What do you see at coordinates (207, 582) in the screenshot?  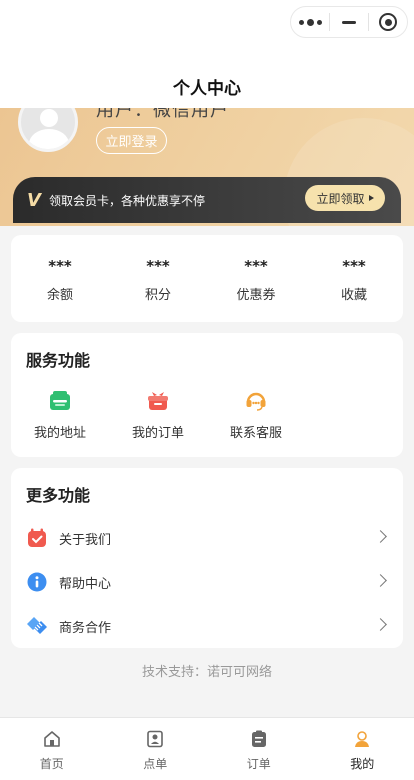 I see `list-item-help-center: 帮助中心` at bounding box center [207, 582].